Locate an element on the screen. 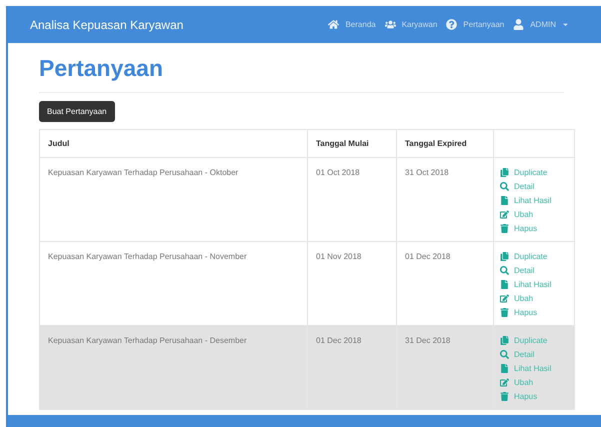 The width and height of the screenshot is (601, 427). column-header: Judul is located at coordinates (174, 144).